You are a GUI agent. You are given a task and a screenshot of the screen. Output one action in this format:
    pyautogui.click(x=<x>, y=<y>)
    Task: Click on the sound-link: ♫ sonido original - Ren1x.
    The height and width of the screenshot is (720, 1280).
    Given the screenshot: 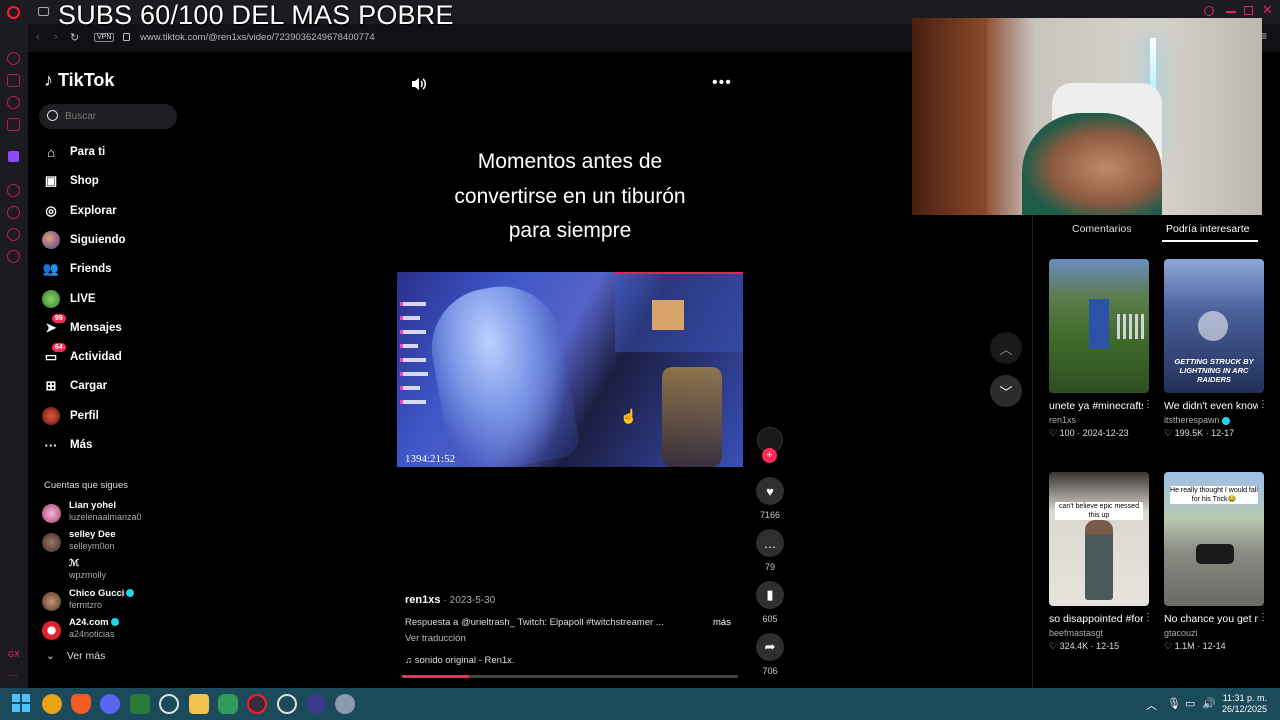 What is the action you would take?
    pyautogui.click(x=460, y=660)
    